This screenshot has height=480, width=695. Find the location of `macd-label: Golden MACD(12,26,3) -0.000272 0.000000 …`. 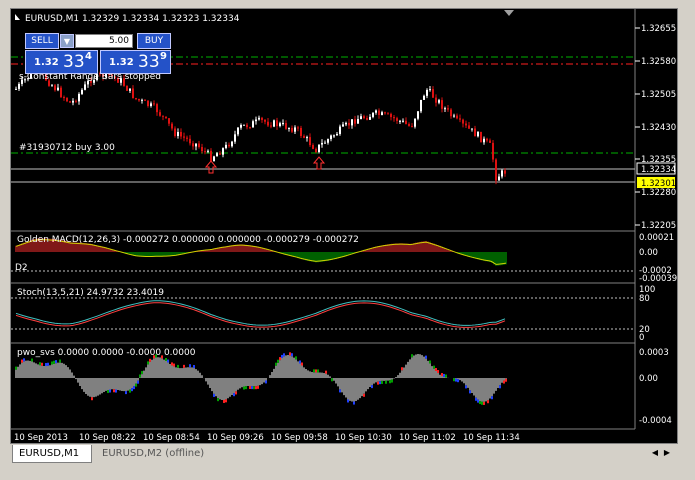

macd-label: Golden MACD(12,26,3) -0.000272 0.000000 … is located at coordinates (188, 240).